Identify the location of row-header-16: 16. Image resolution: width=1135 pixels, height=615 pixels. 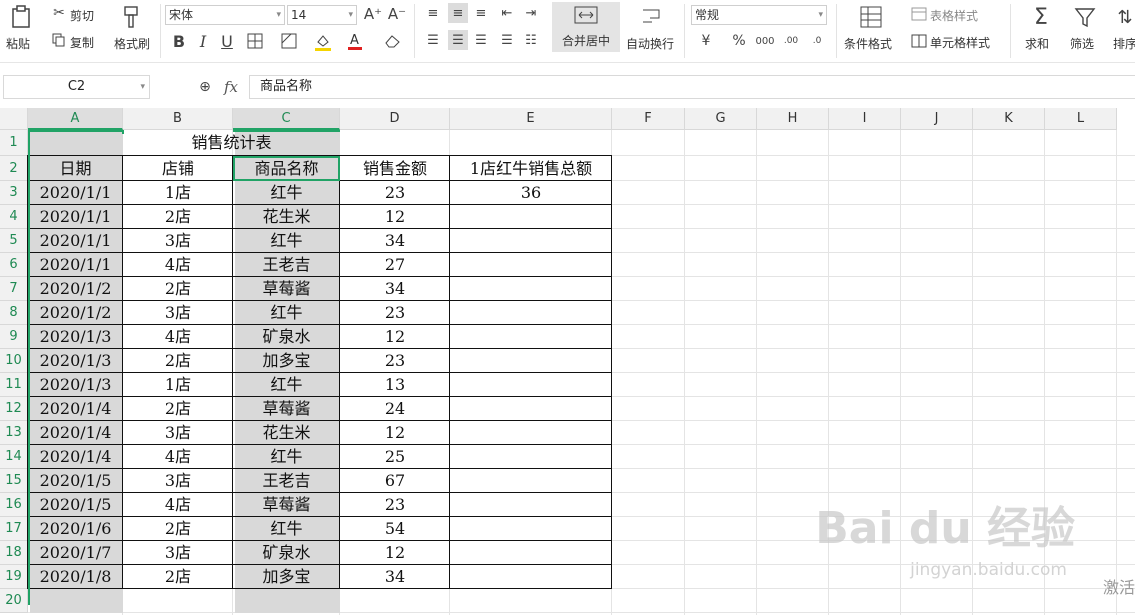
(14, 505).